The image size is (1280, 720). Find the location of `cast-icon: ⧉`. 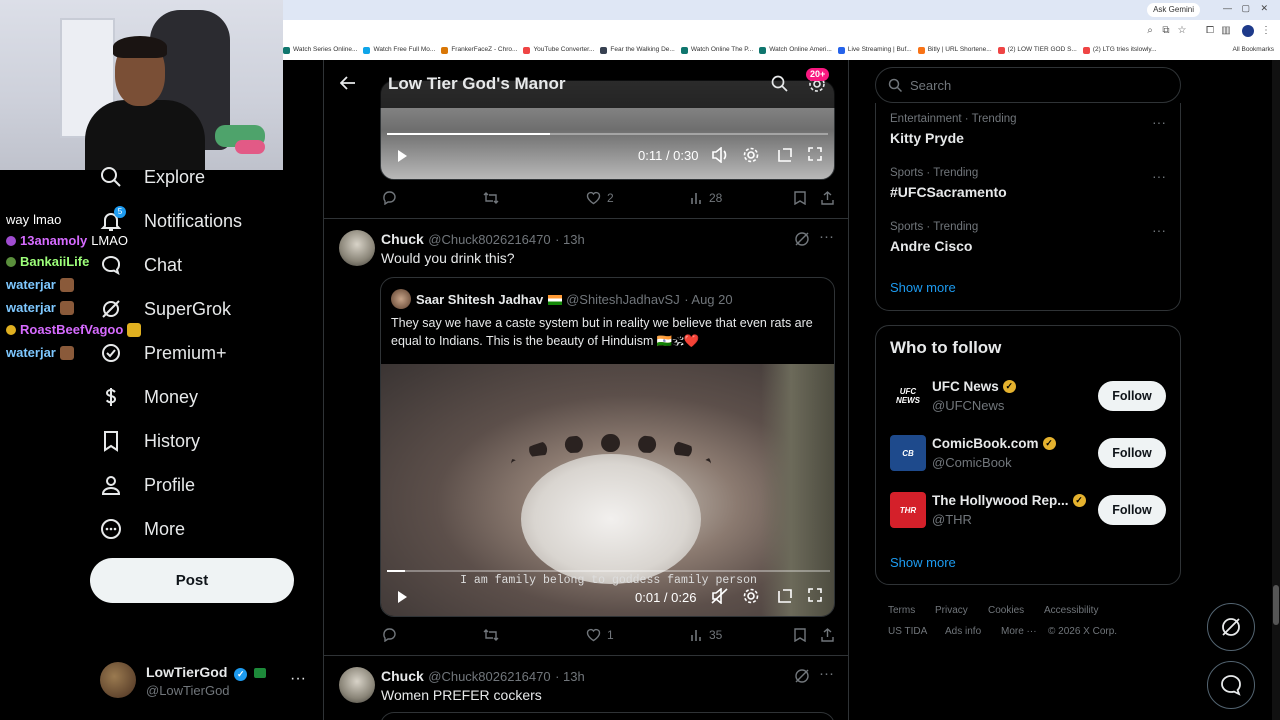

cast-icon: ⧉ is located at coordinates (1166, 31).